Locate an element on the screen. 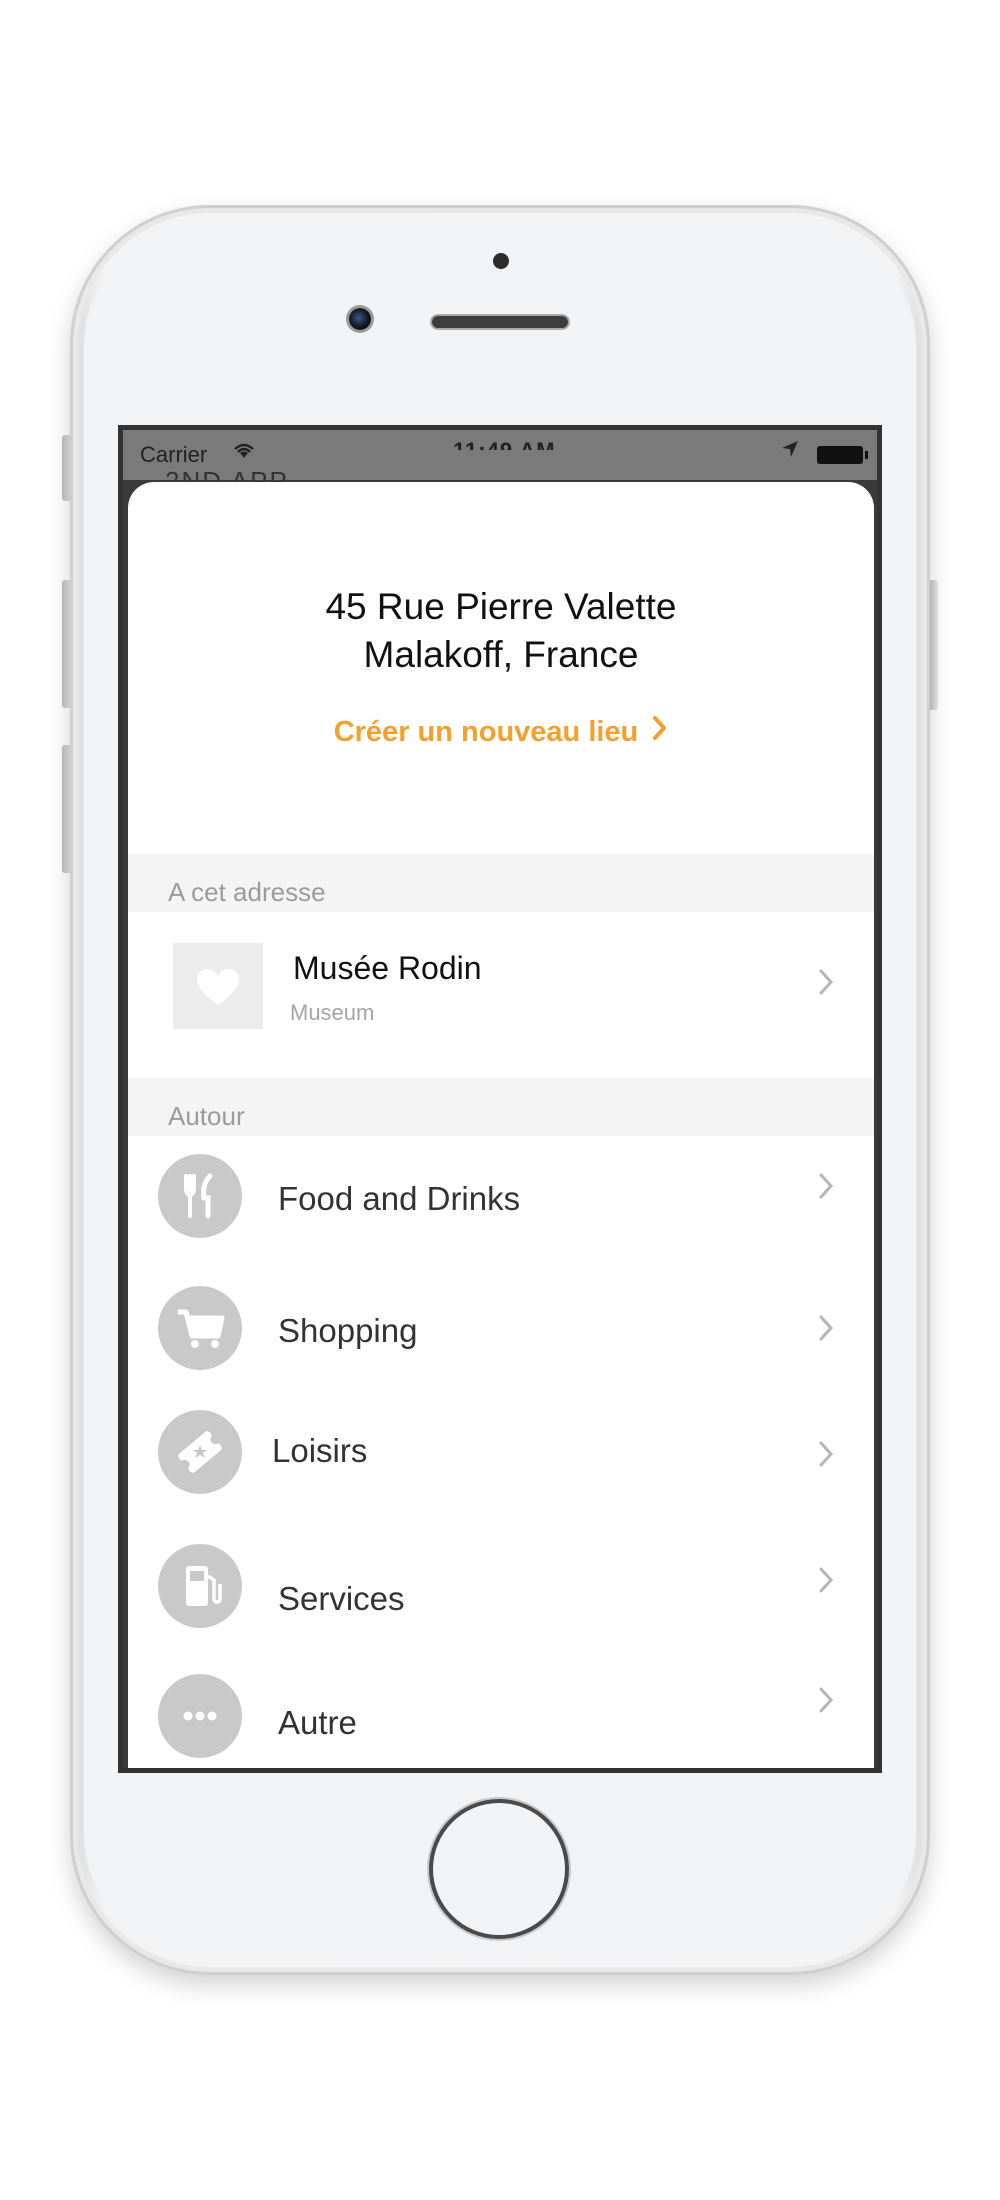  location-arrow-icon is located at coordinates (790, 452).